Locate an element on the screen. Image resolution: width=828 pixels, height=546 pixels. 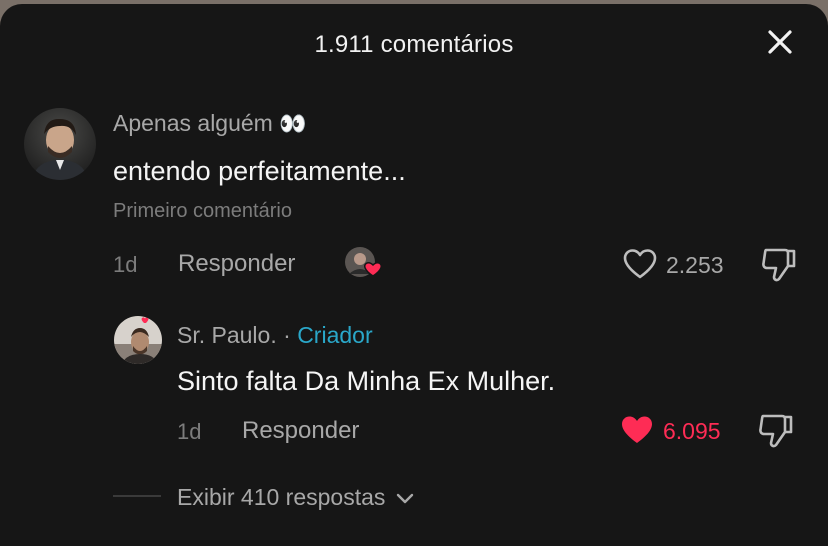
like-count: 2.253 is located at coordinates (695, 265).